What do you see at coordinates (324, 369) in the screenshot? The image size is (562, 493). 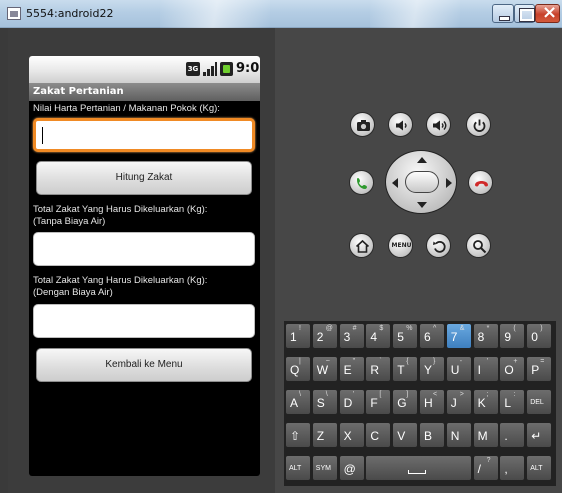 I see `key-row2-1: W ~` at bounding box center [324, 369].